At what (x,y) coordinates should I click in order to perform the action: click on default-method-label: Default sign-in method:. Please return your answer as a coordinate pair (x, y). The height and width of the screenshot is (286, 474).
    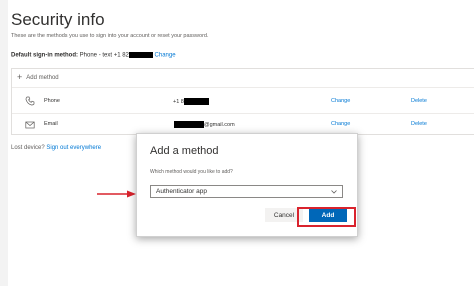
    Looking at the image, I should click on (44, 55).